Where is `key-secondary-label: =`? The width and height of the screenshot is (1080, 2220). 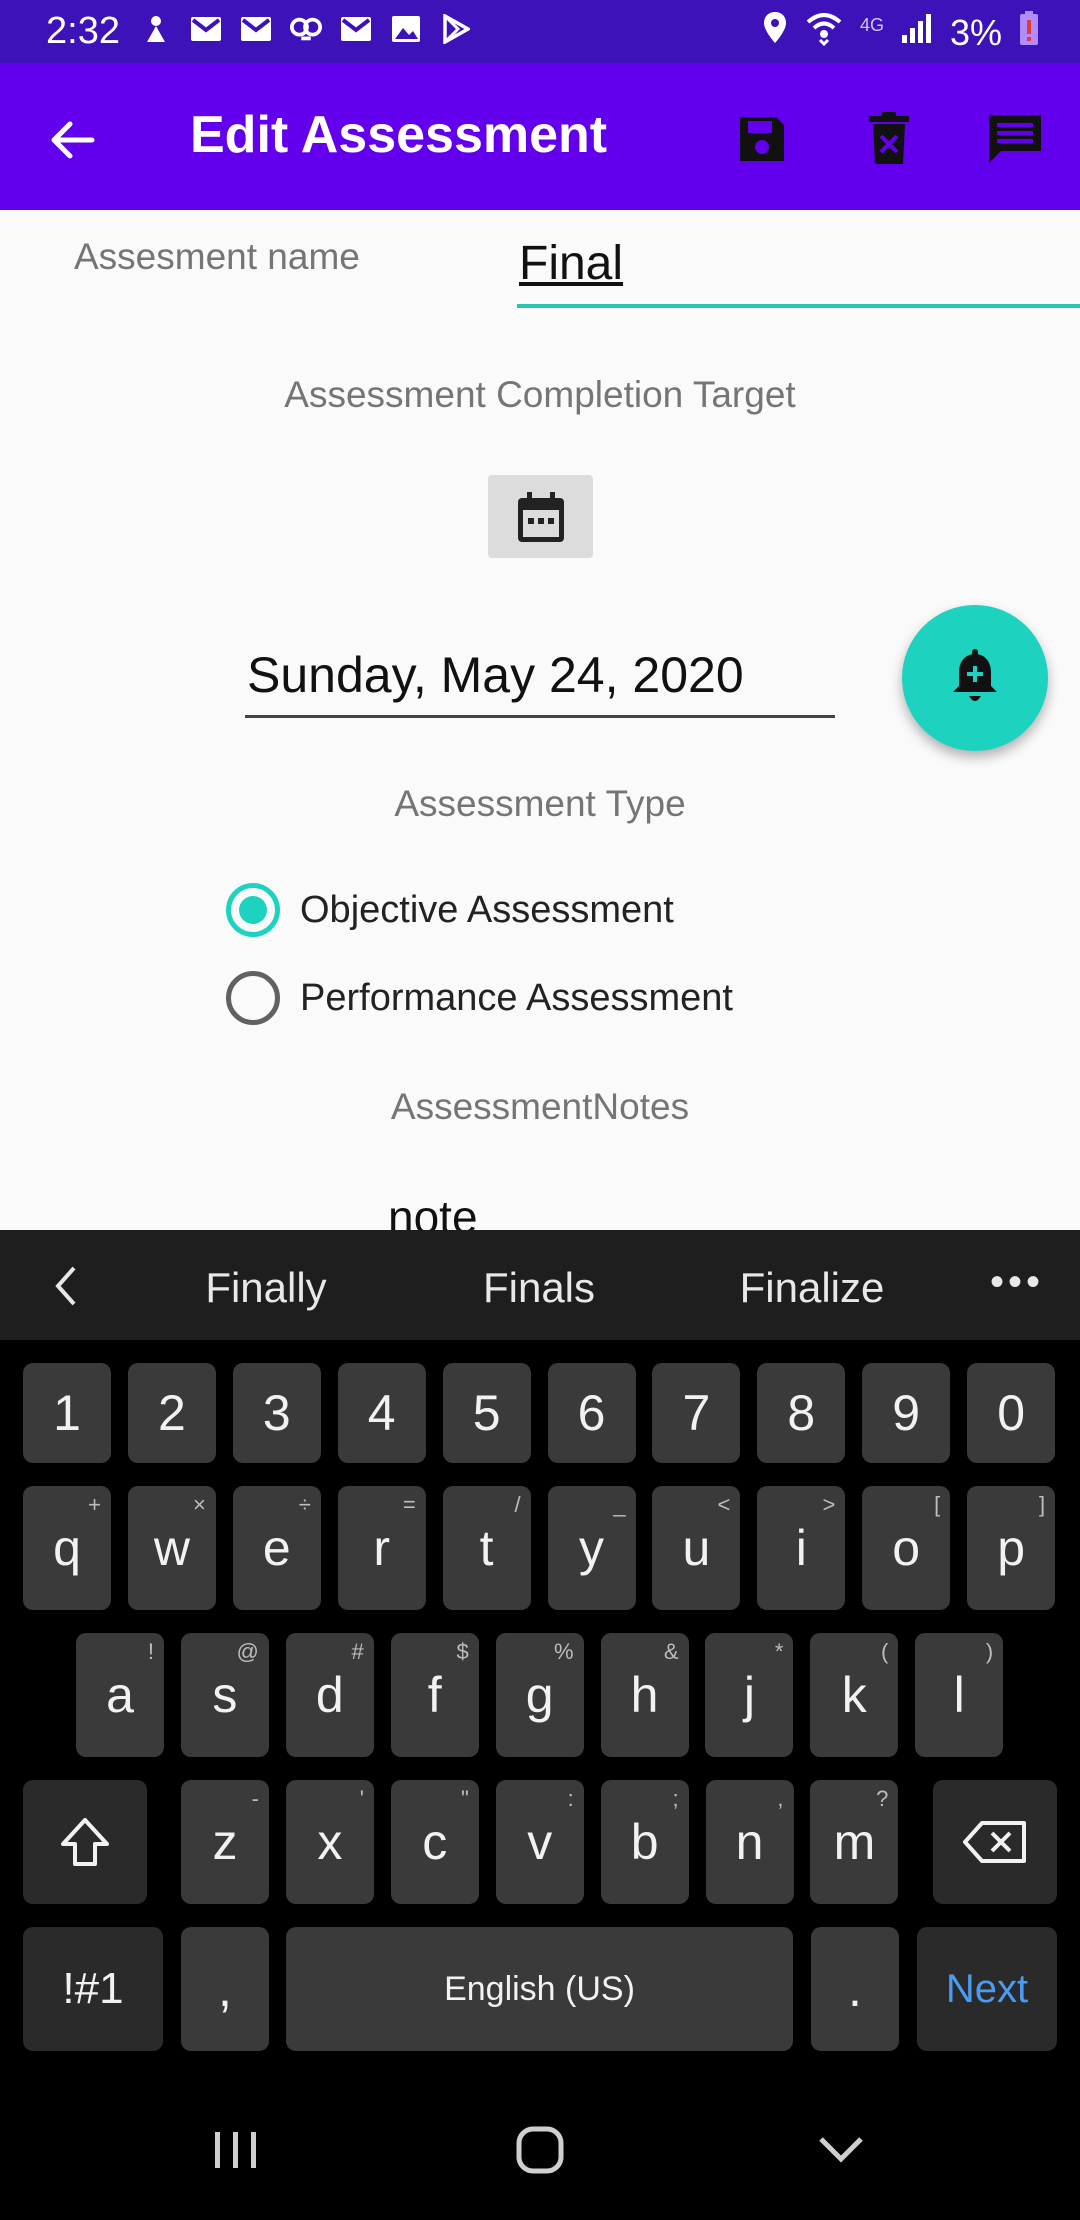
key-secondary-label: = is located at coordinates (409, 1504).